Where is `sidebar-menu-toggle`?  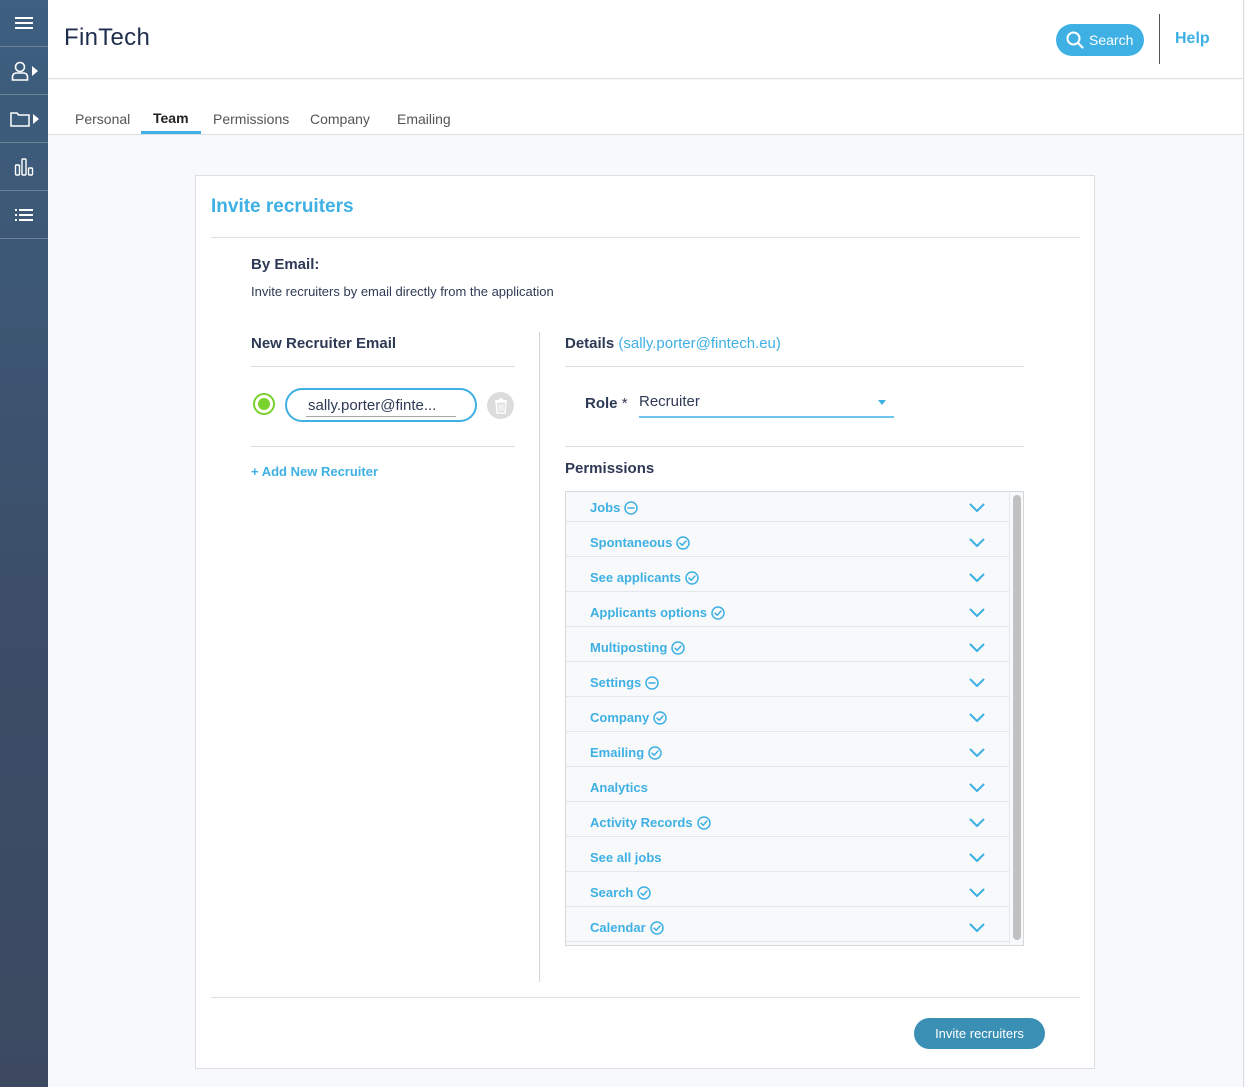
sidebar-menu-toggle is located at coordinates (24, 23).